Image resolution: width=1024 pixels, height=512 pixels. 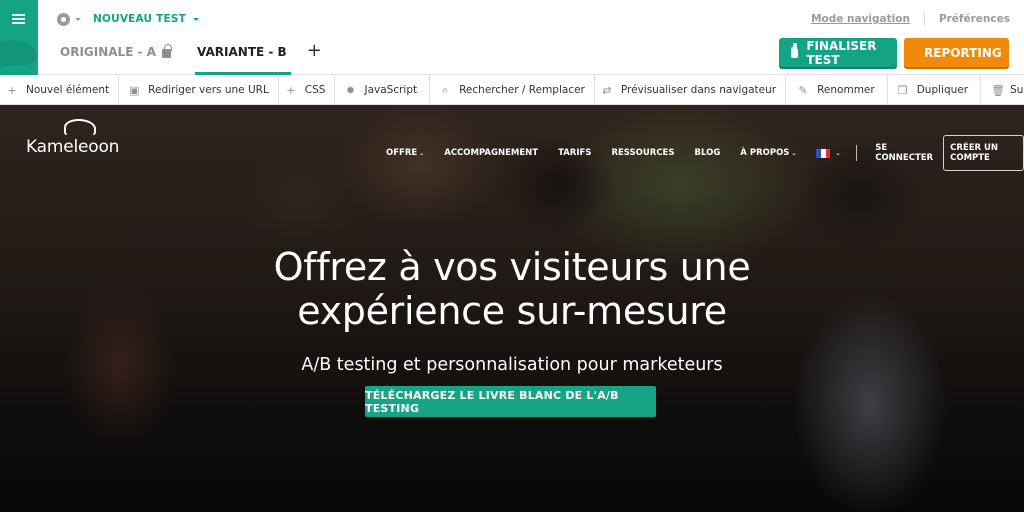 What do you see at coordinates (902, 90) in the screenshot?
I see `duplicate-icon: ❐` at bounding box center [902, 90].